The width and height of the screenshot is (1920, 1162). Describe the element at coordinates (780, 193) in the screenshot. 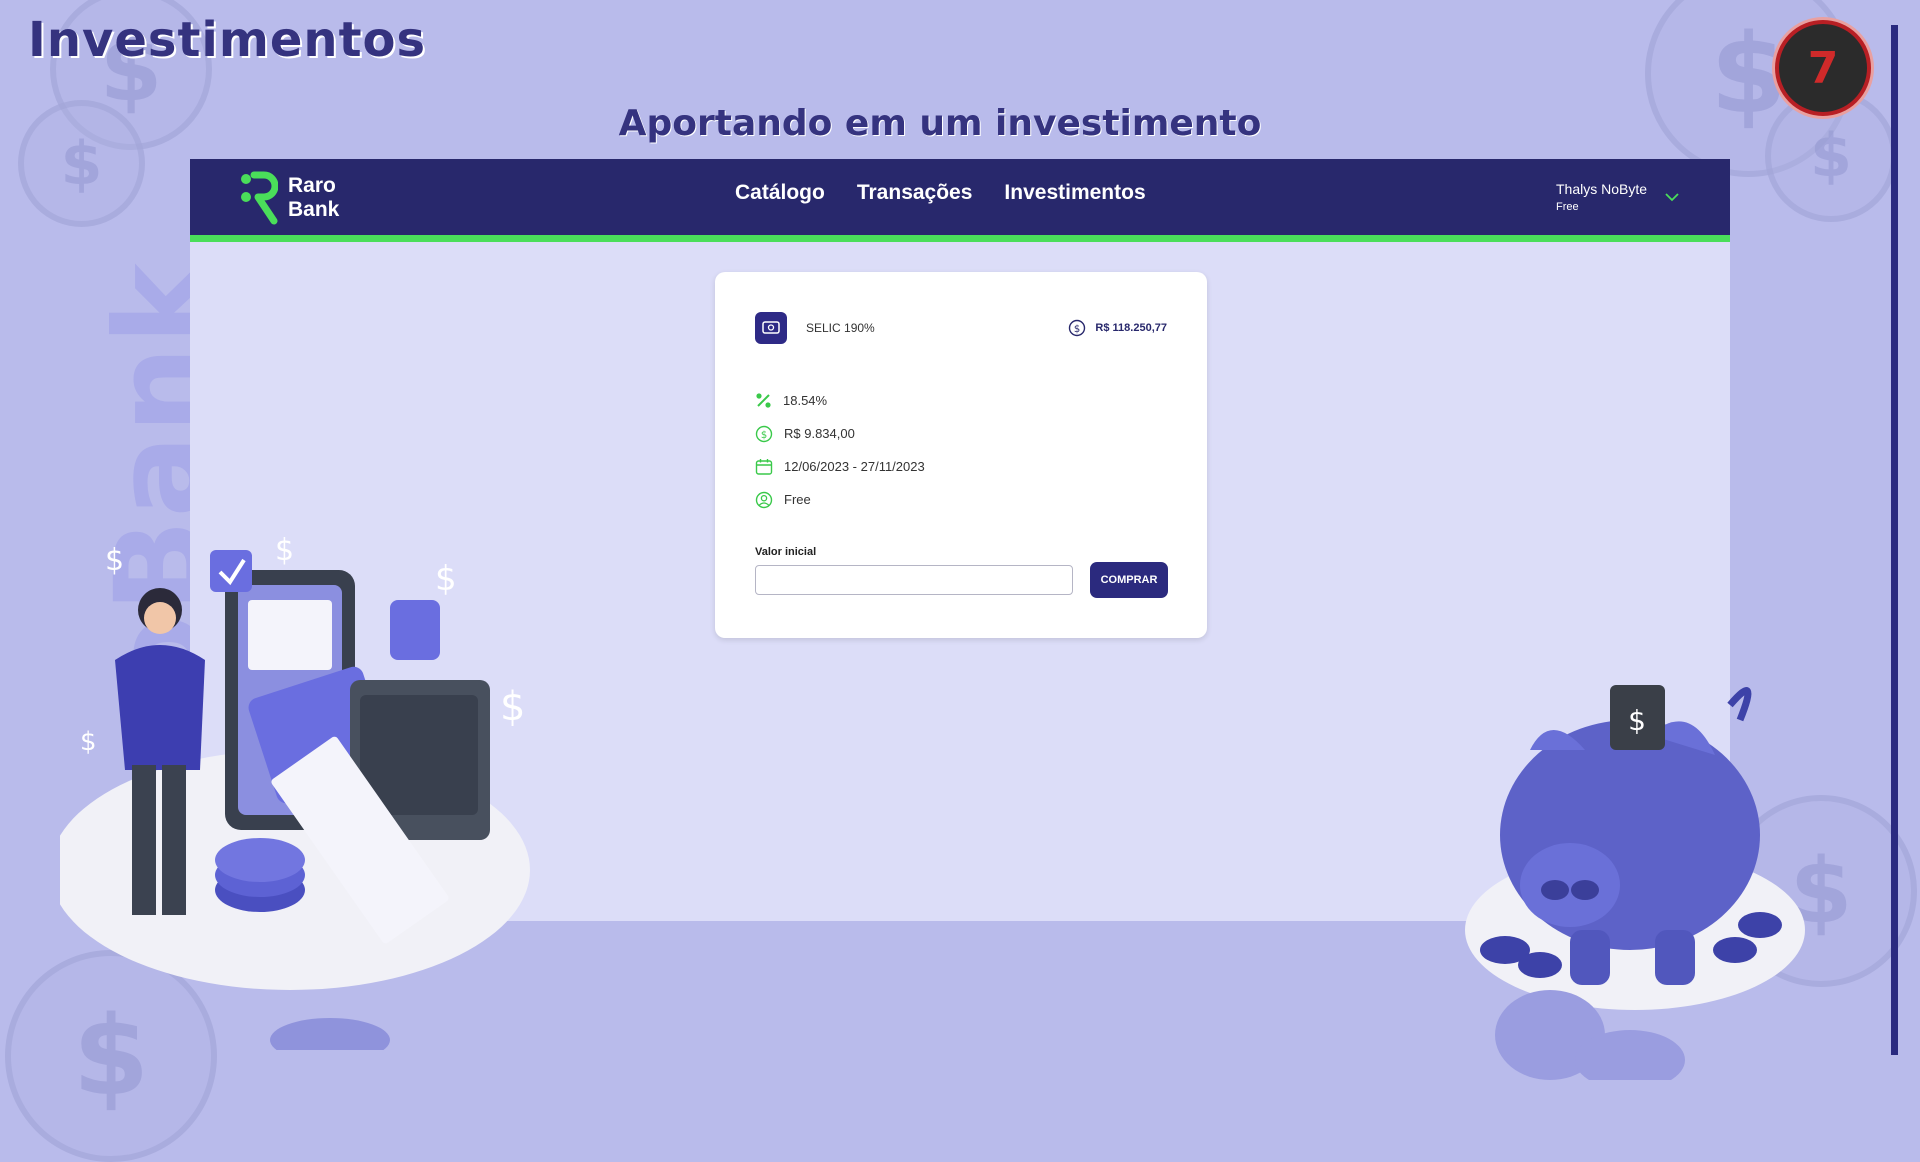

I see `nav-link-catalogo: Catálogo` at that location.